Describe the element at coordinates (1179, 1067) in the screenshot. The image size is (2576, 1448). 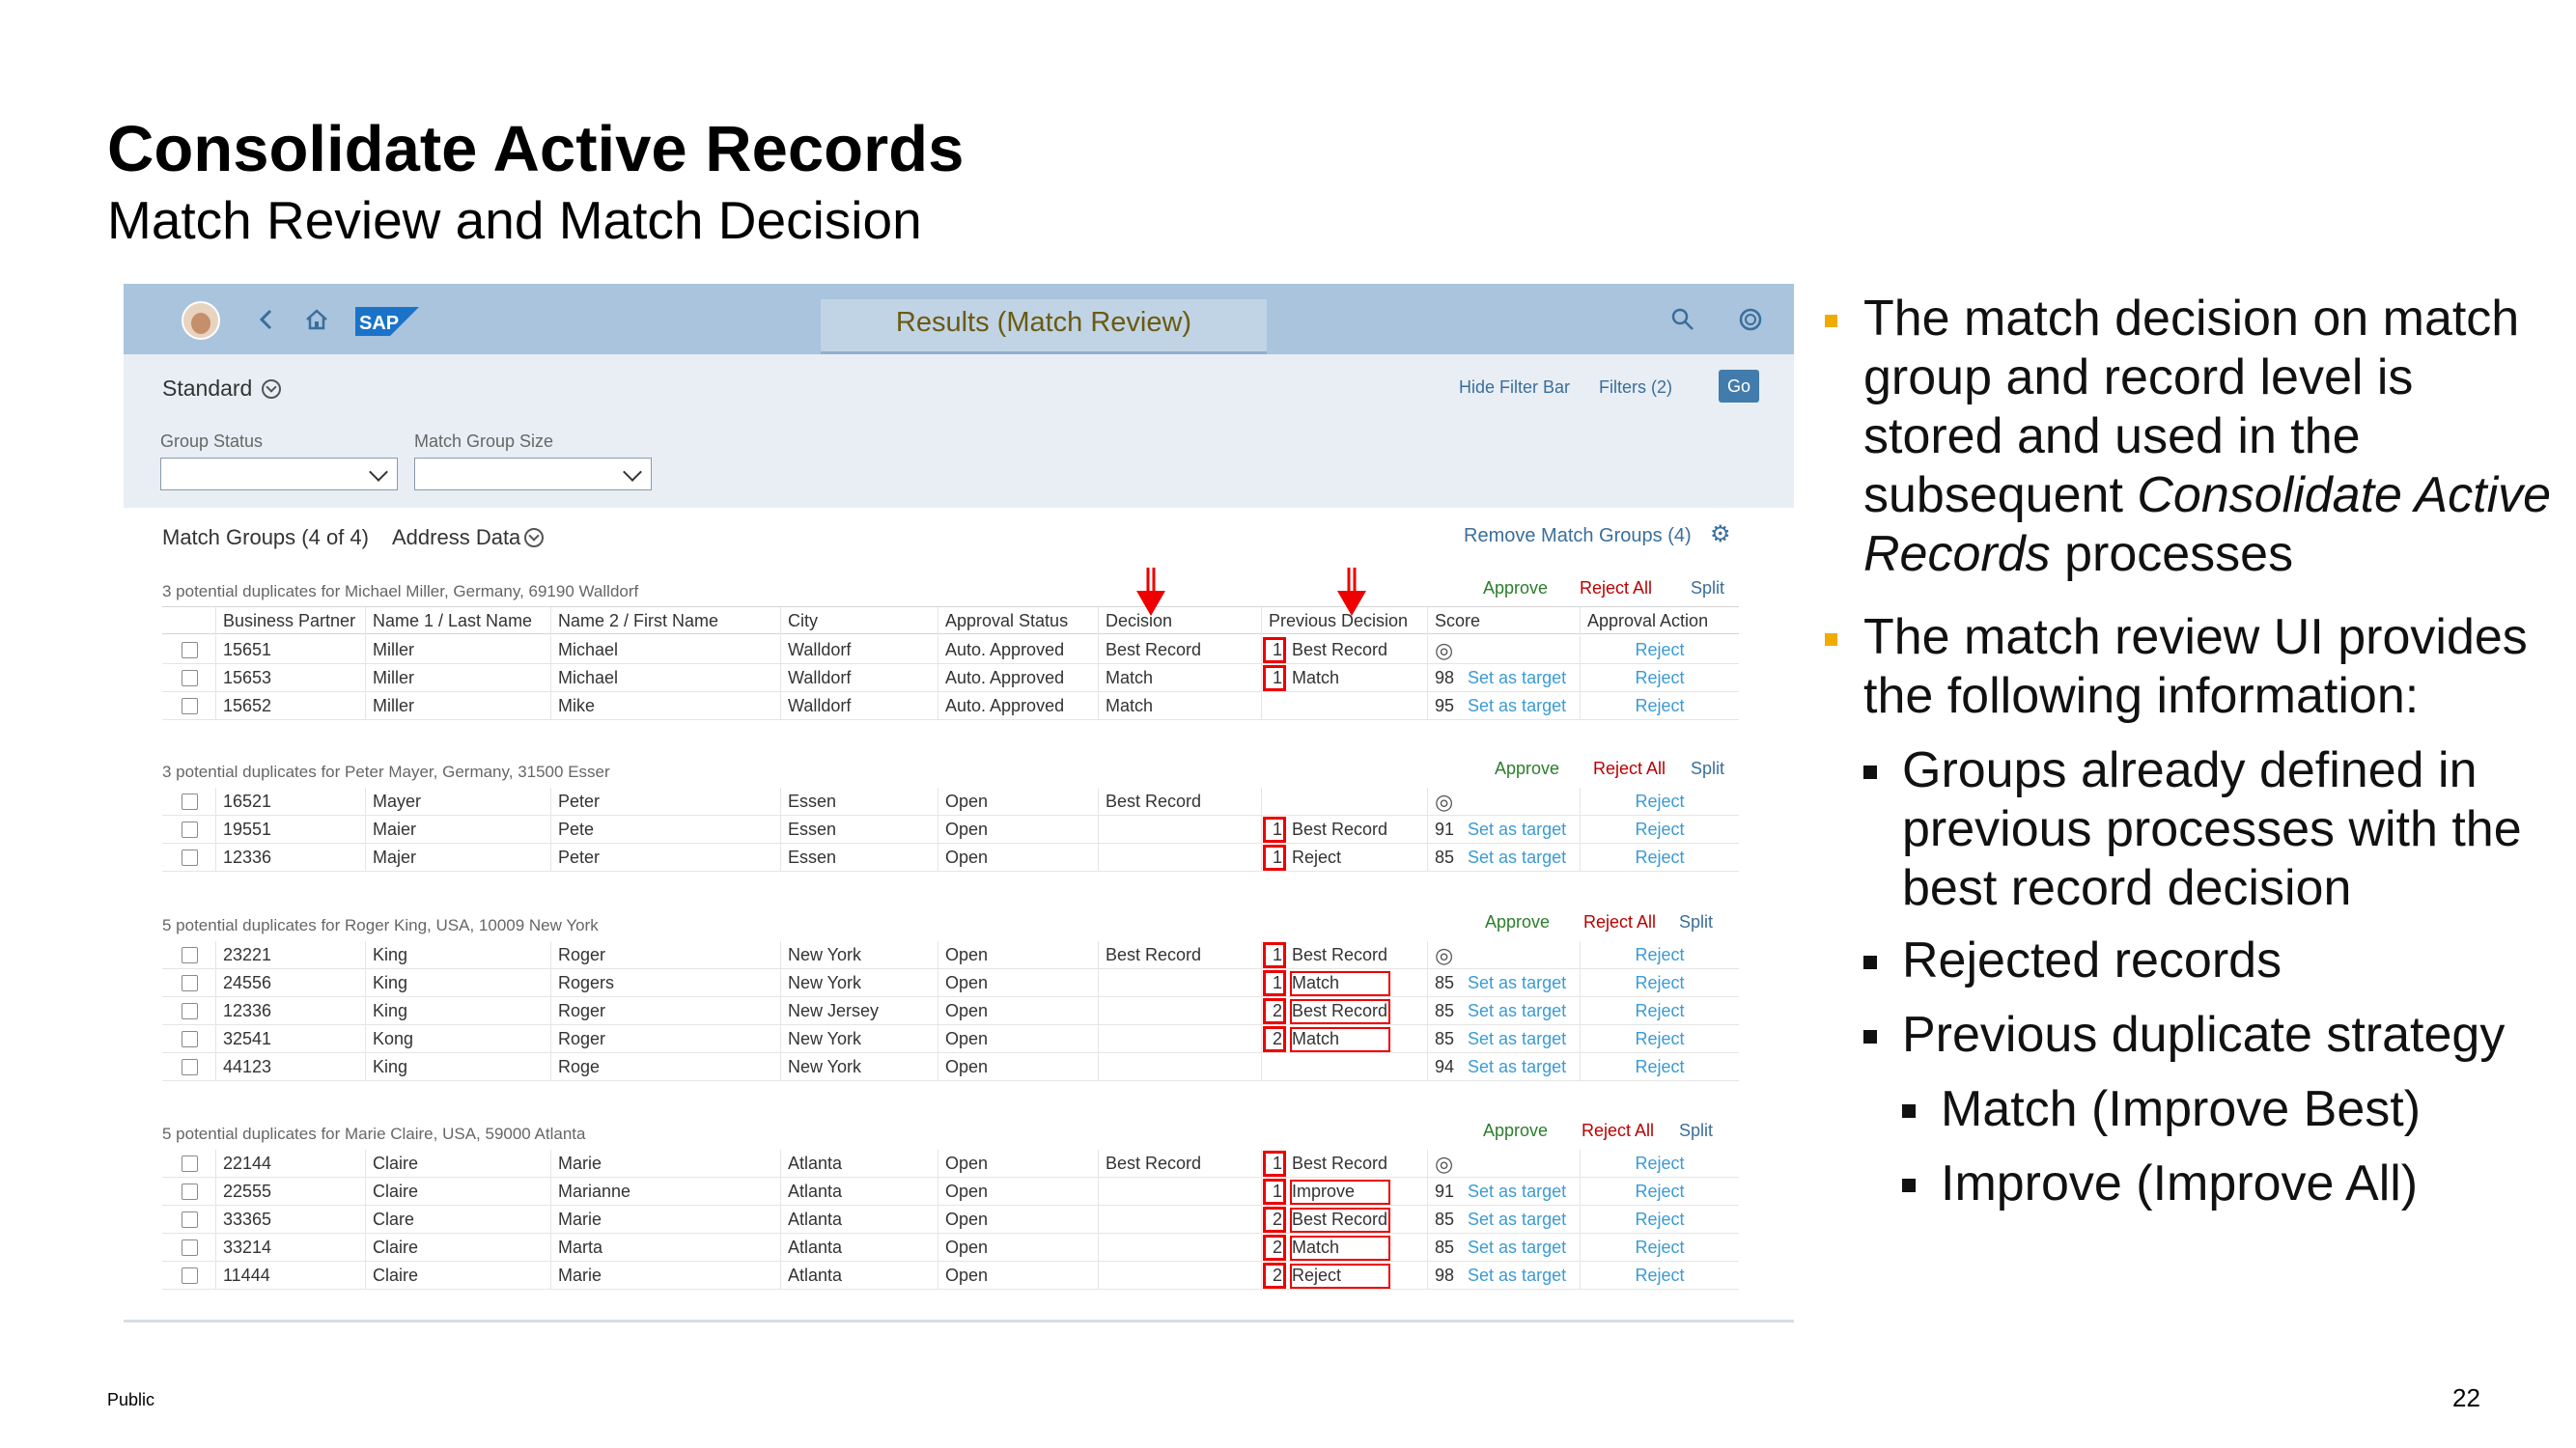
I see `decision-cell` at that location.